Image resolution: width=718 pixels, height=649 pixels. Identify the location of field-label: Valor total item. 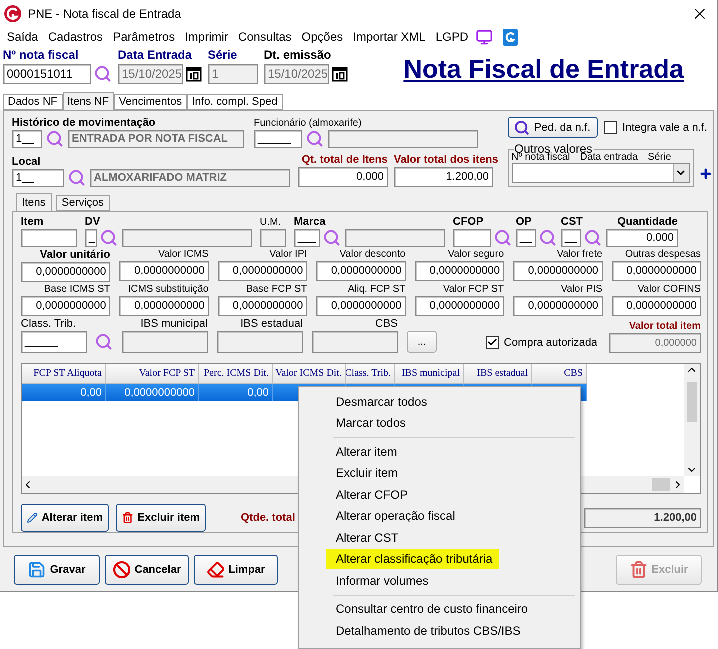
(664, 326).